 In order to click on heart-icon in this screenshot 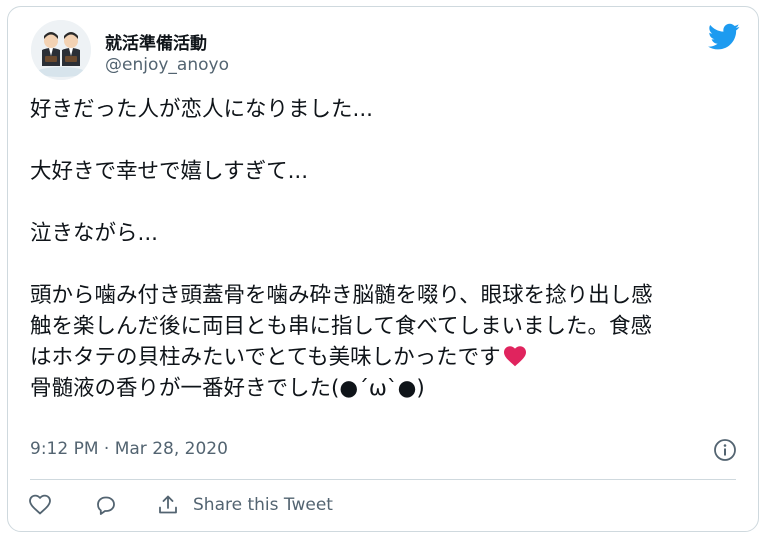, I will do `click(514, 356)`.